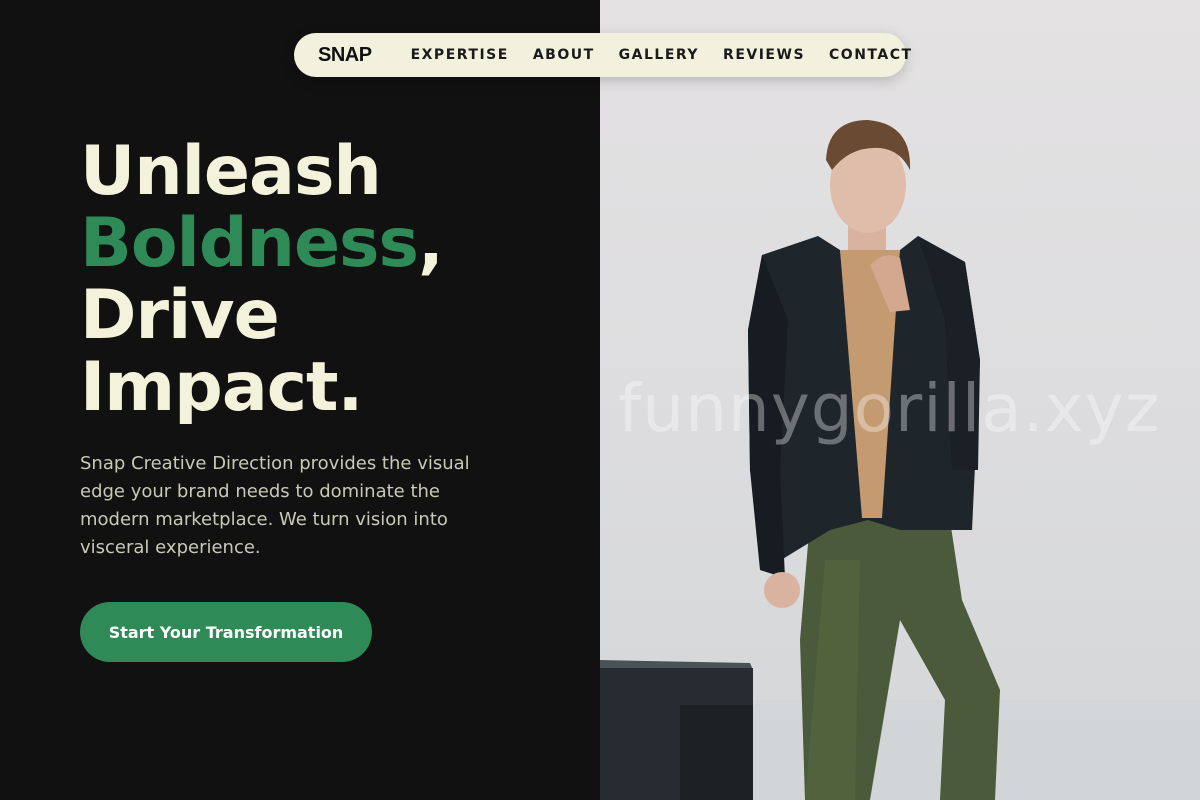 The width and height of the screenshot is (1200, 800). I want to click on headline-accent-word: Boldness, so click(249, 243).